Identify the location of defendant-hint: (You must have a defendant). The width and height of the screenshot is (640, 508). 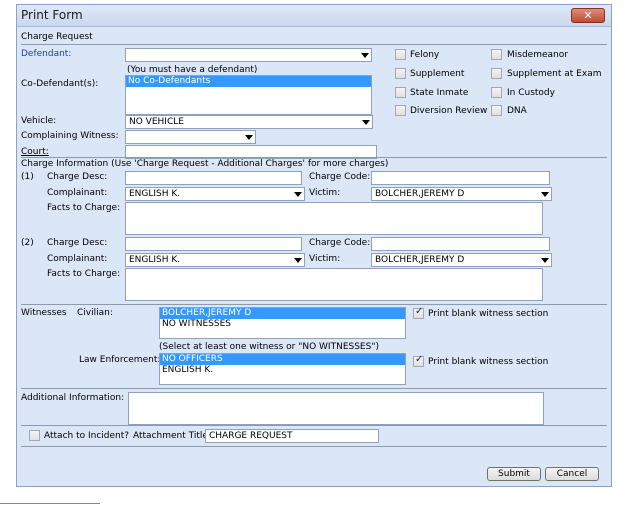
(192, 70).